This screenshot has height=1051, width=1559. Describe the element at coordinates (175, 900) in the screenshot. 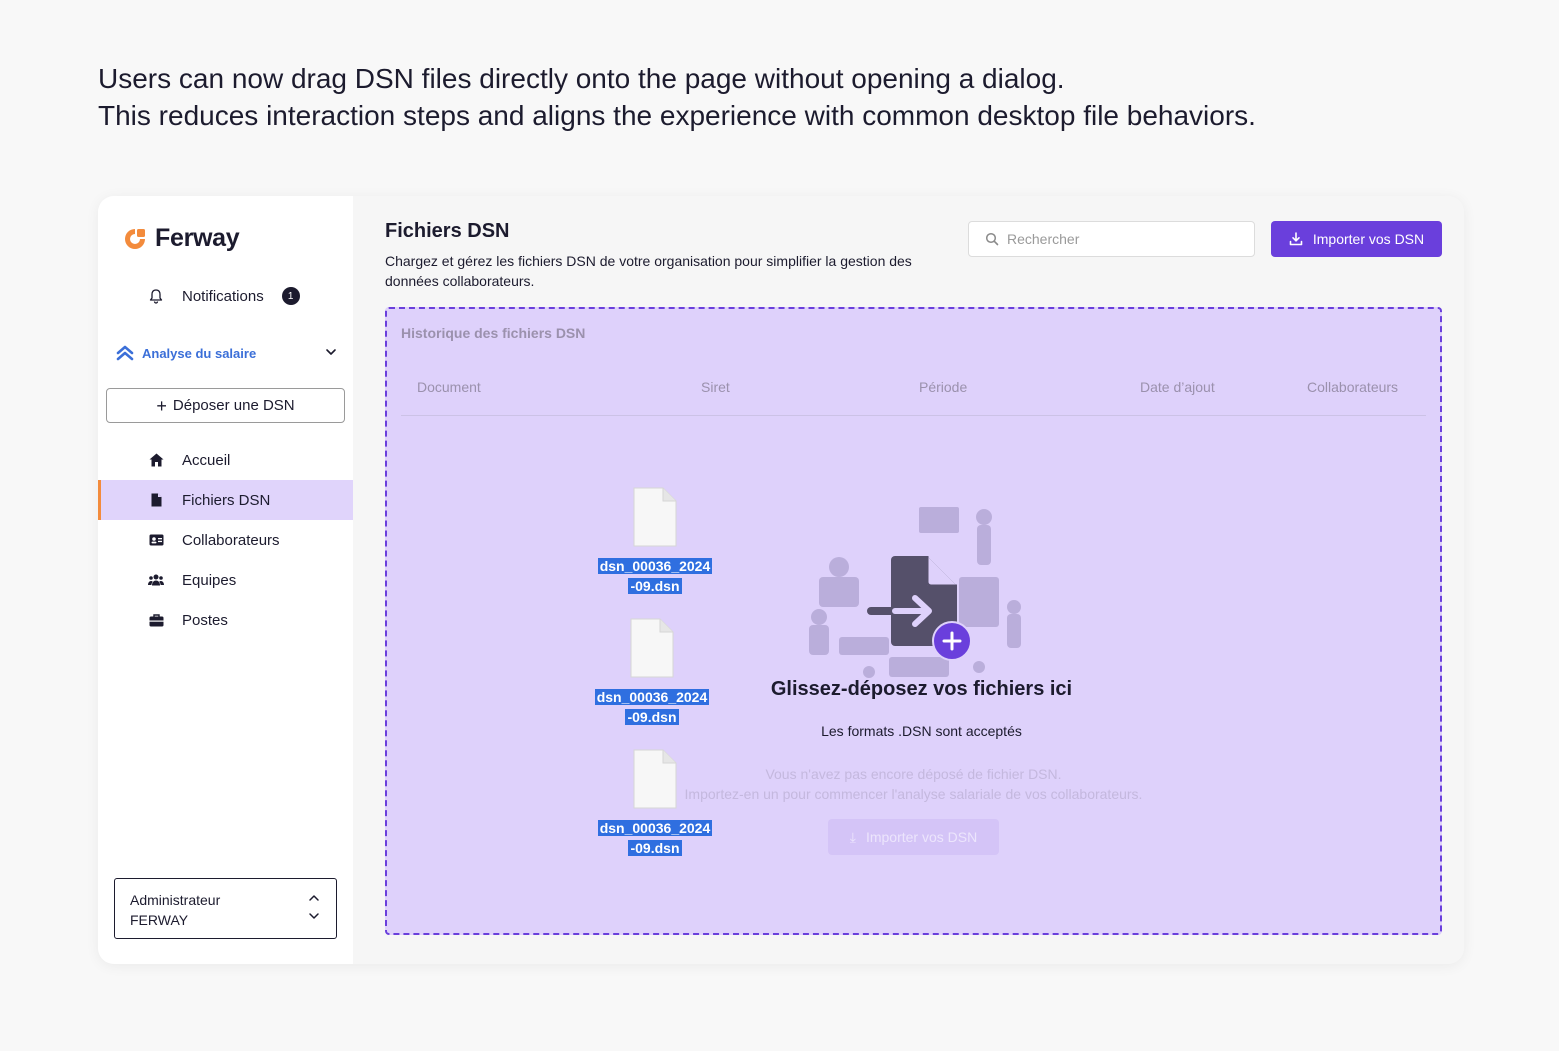

I see `user-role: Administrateur` at that location.